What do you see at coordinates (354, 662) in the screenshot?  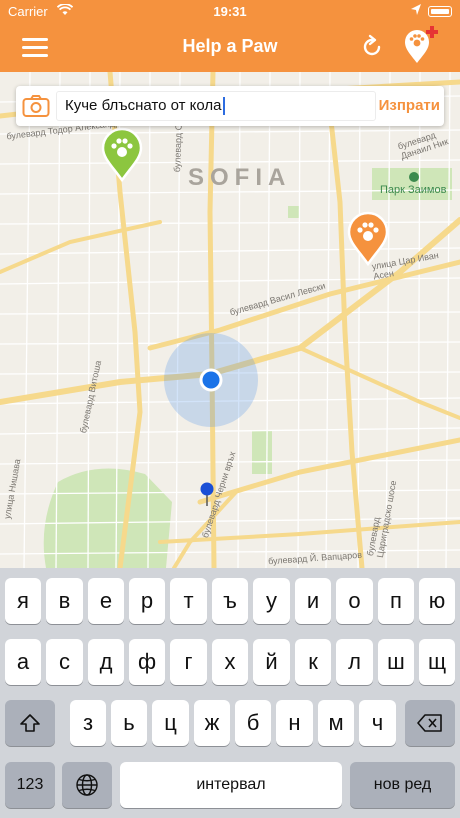 I see `key: л` at bounding box center [354, 662].